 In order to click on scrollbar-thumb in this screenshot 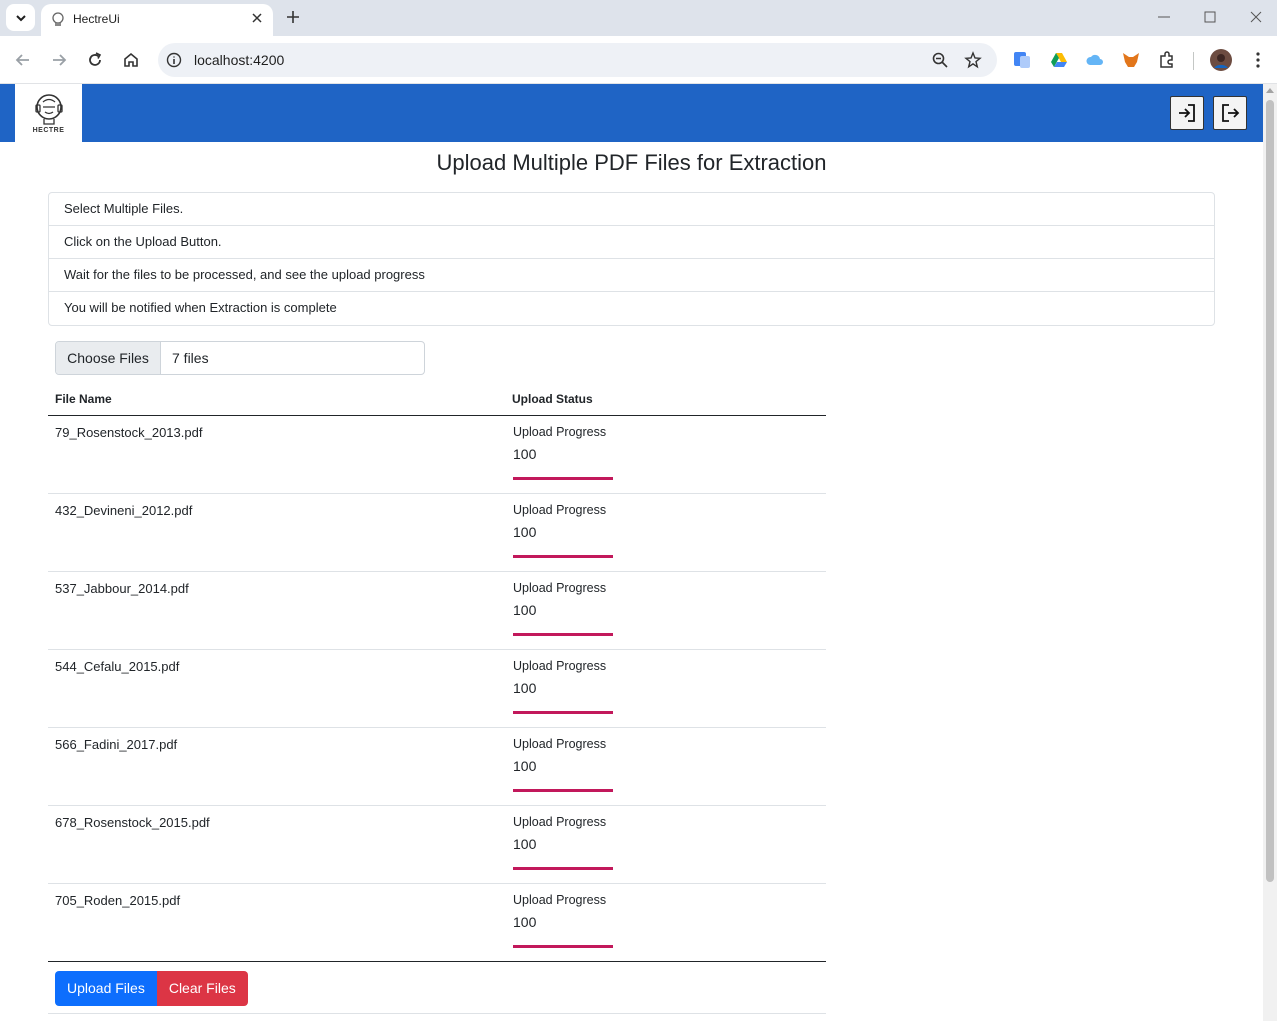, I will do `click(1270, 491)`.